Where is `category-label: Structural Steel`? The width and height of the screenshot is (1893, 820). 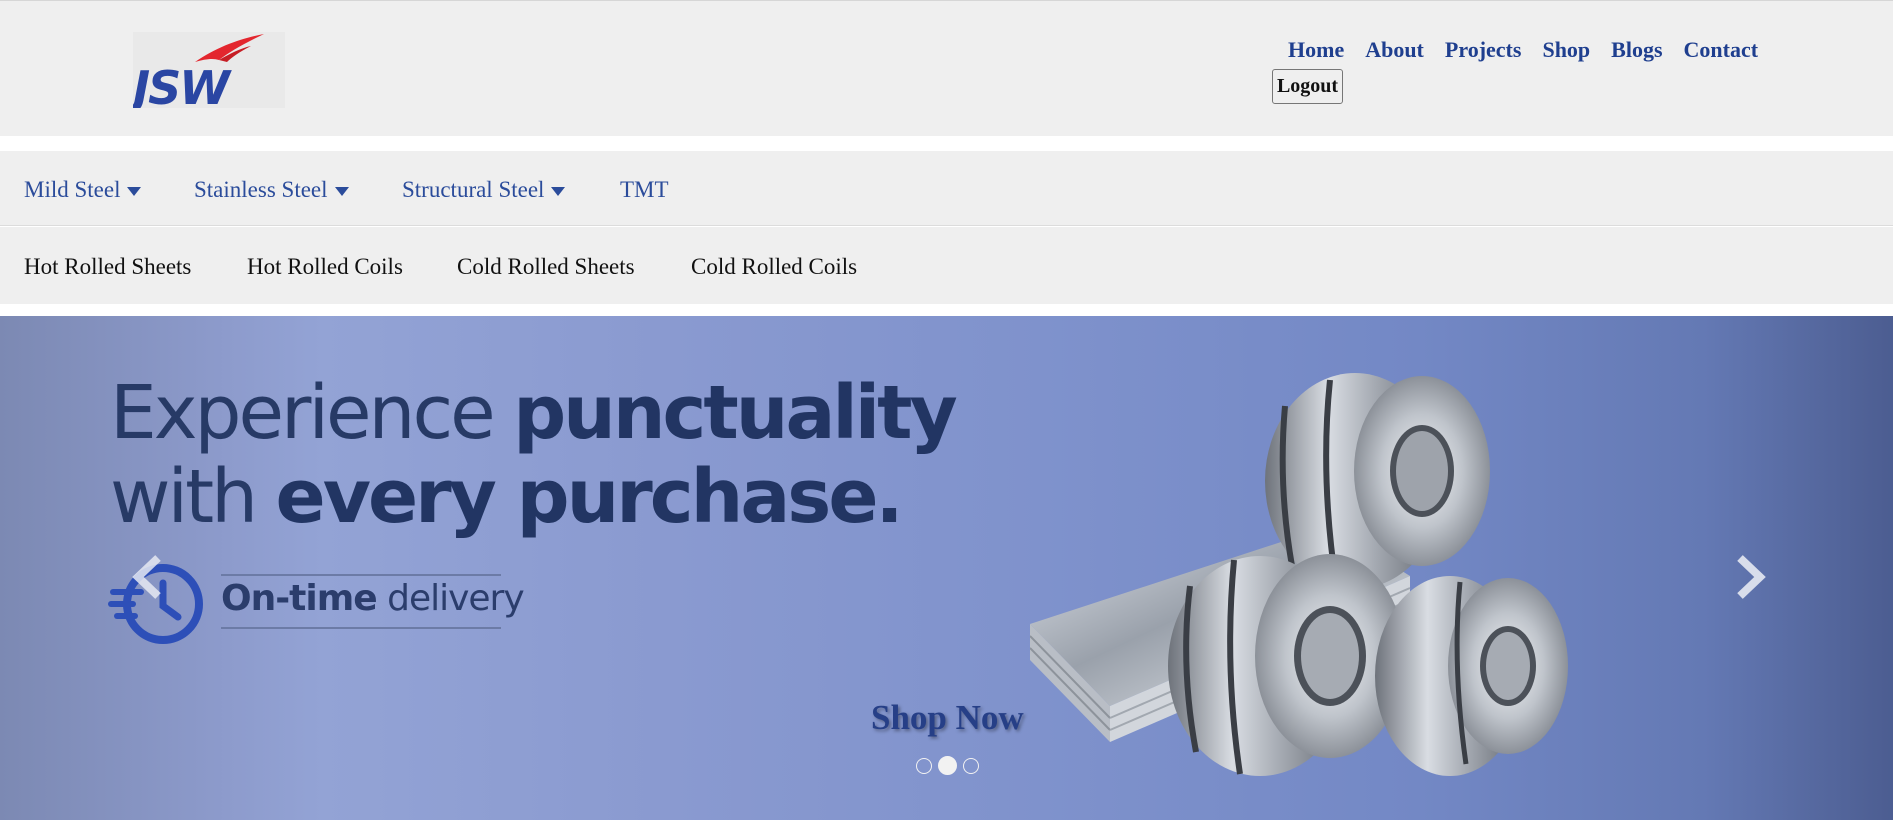 category-label: Structural Steel is located at coordinates (473, 189).